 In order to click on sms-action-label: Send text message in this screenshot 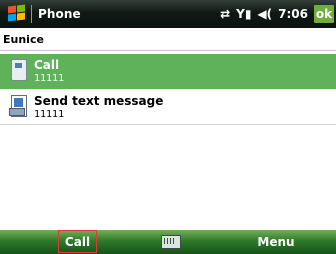, I will do `click(99, 101)`.